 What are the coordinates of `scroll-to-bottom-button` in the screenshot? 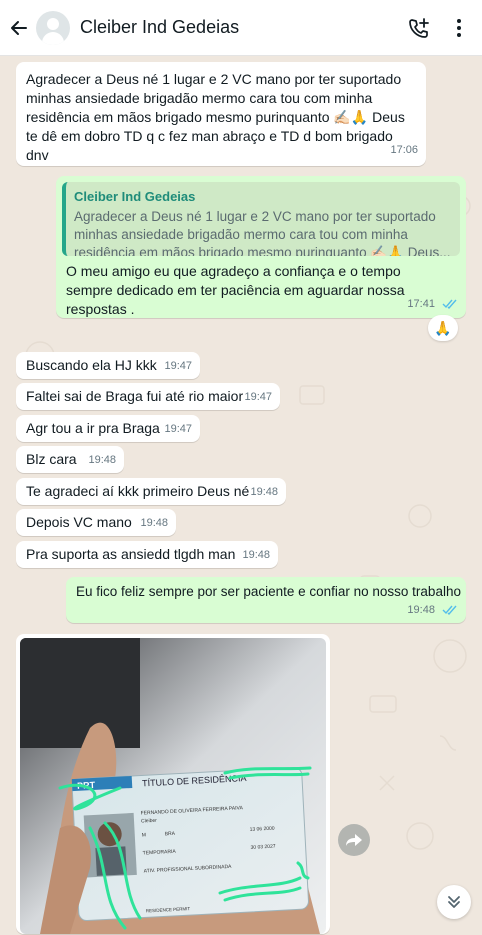 It's located at (454, 902).